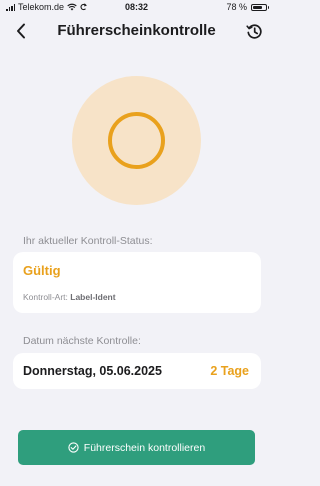 Image resolution: width=320 pixels, height=486 pixels. Describe the element at coordinates (45, 297) in the screenshot. I see `kontroll-art-label: Kontroll-Art:` at that location.